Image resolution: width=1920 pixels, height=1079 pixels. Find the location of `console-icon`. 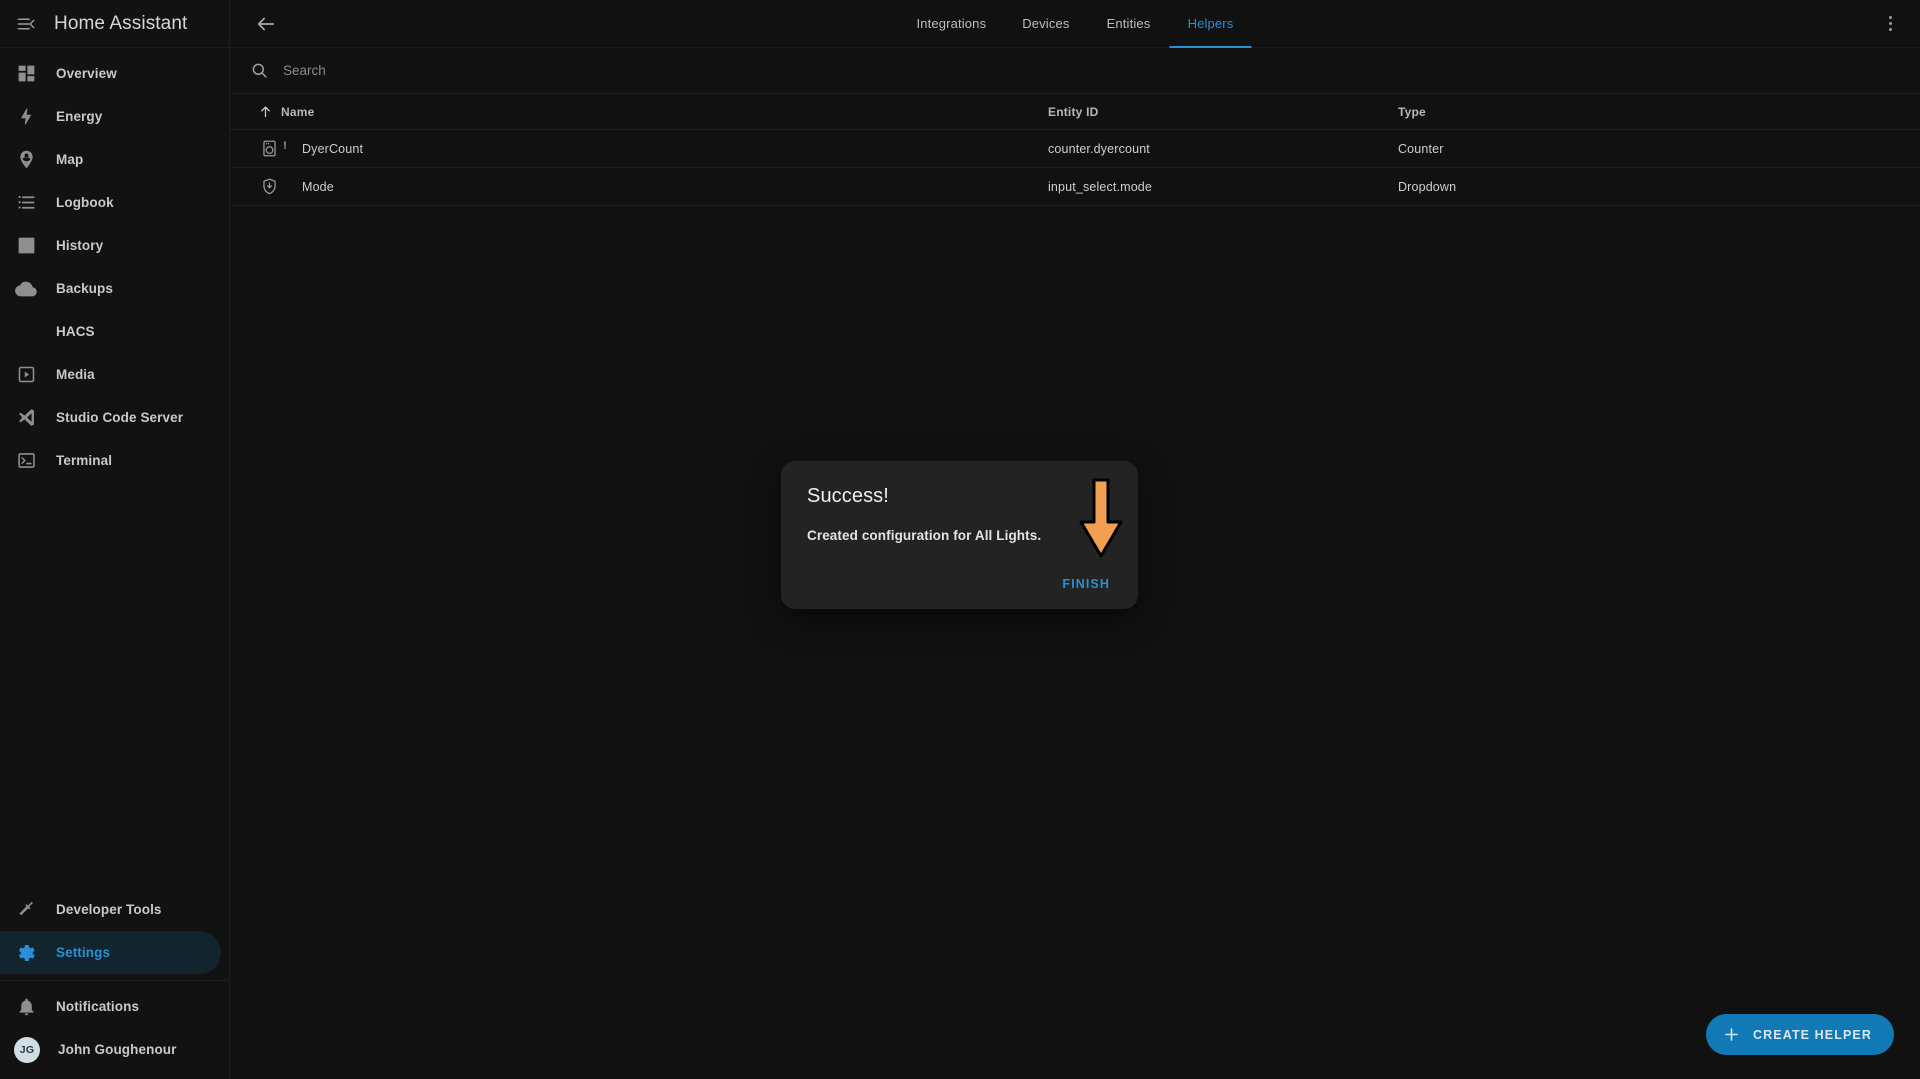

console-icon is located at coordinates (26, 461).